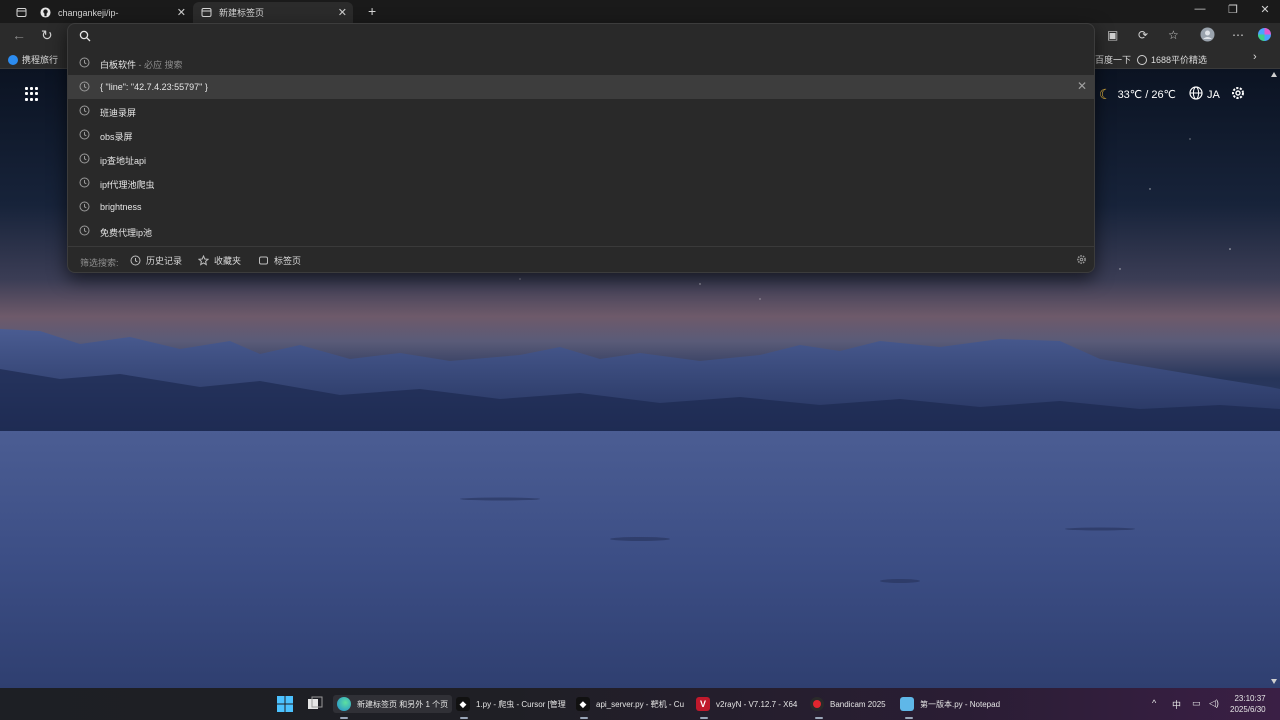 This screenshot has width=1280, height=720. I want to click on favorites-star-icon: ☆, so click(1173, 35).